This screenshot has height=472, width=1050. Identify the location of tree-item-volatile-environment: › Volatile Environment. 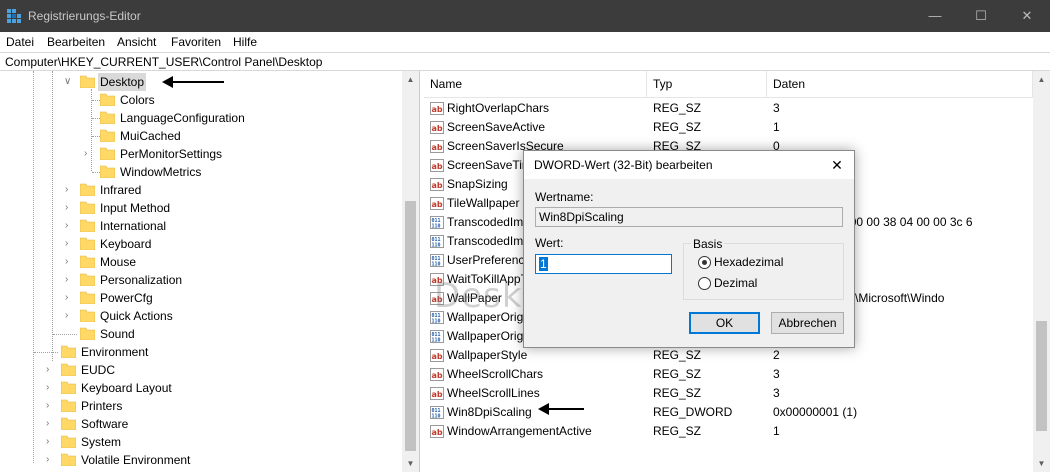
(200, 460).